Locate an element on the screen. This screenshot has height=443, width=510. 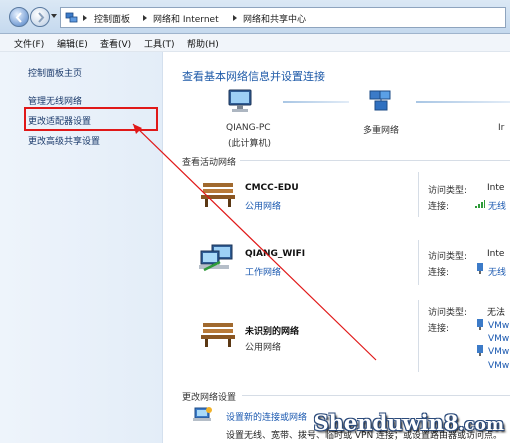
network-name: CMCC-EDU is located at coordinates (272, 188).